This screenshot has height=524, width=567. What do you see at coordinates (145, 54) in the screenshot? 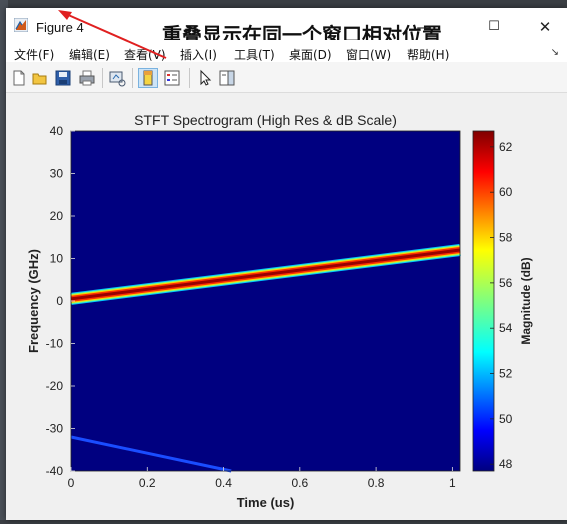
I see `menu-view: 查看(V)` at bounding box center [145, 54].